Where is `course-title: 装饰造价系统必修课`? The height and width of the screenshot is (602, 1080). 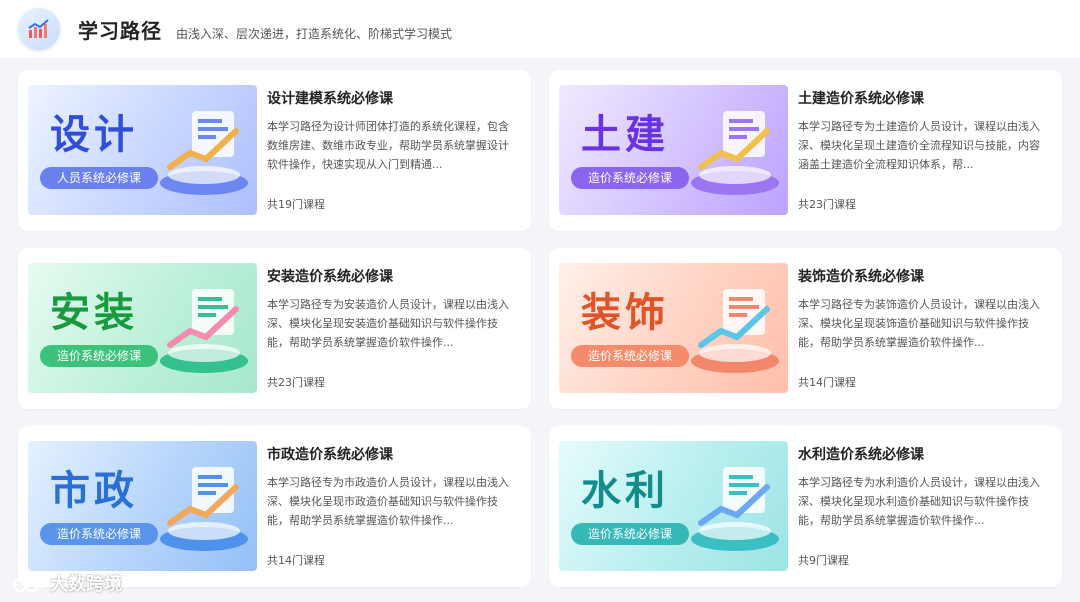
course-title: 装饰造价系统必修课 is located at coordinates (861, 276).